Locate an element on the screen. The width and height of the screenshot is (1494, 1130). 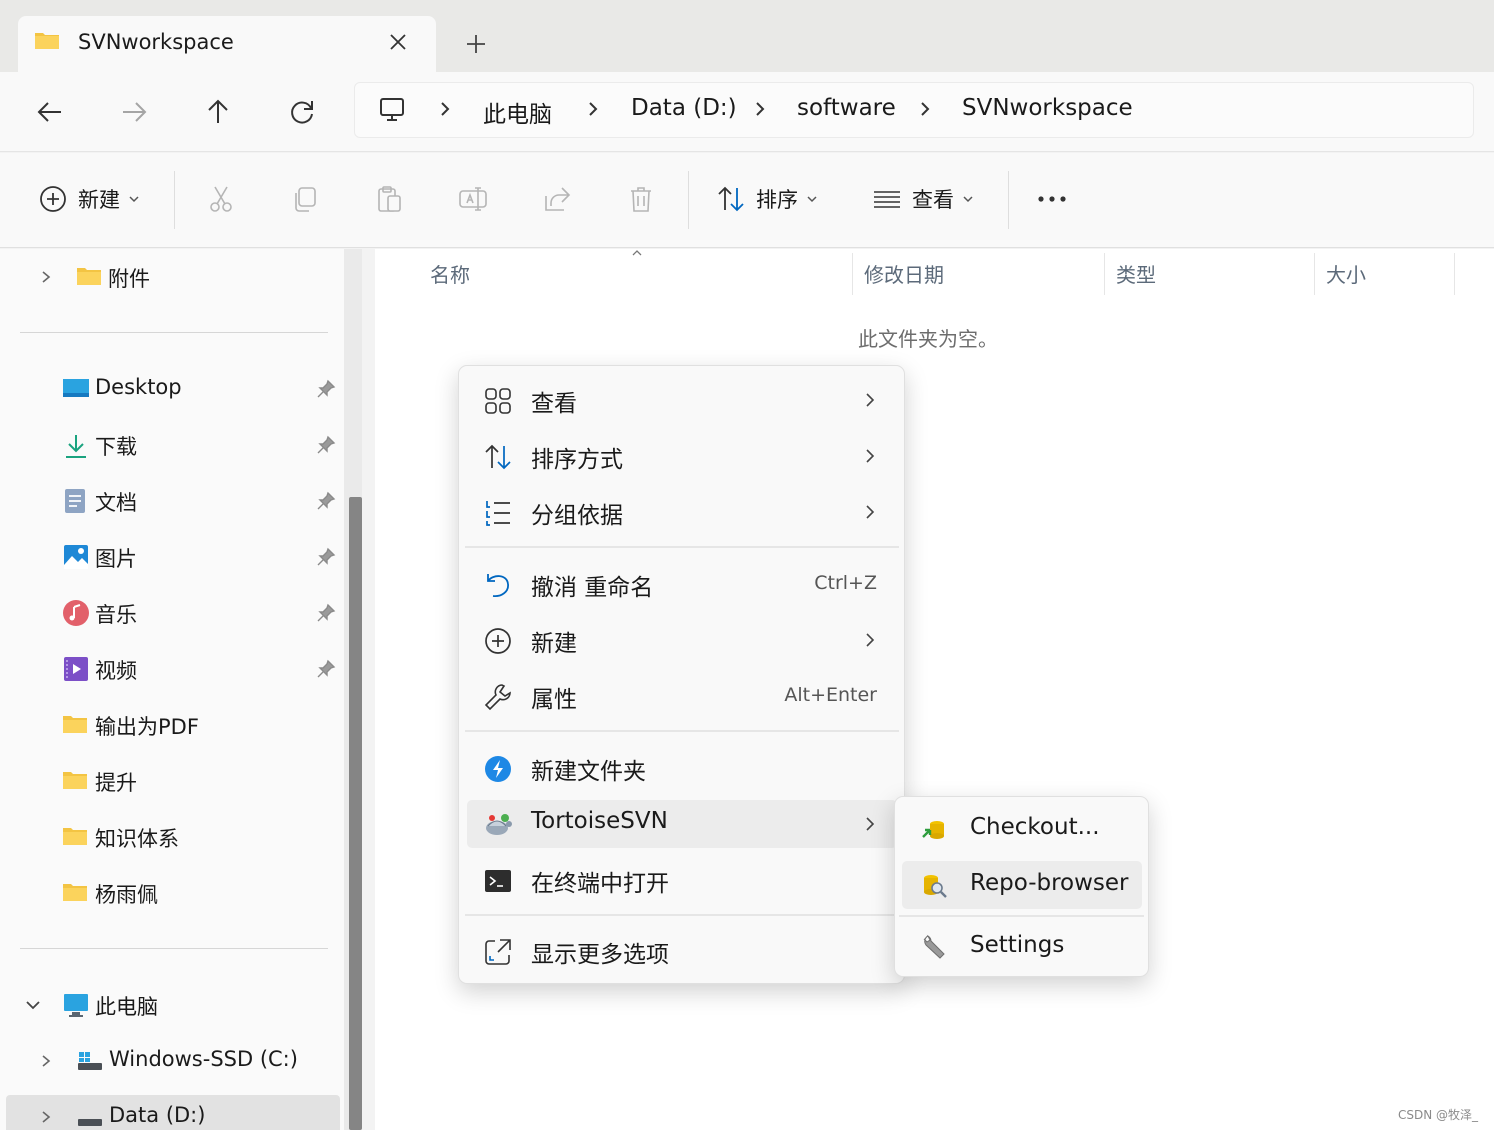
sort-button: 排序 is located at coordinates (767, 199).